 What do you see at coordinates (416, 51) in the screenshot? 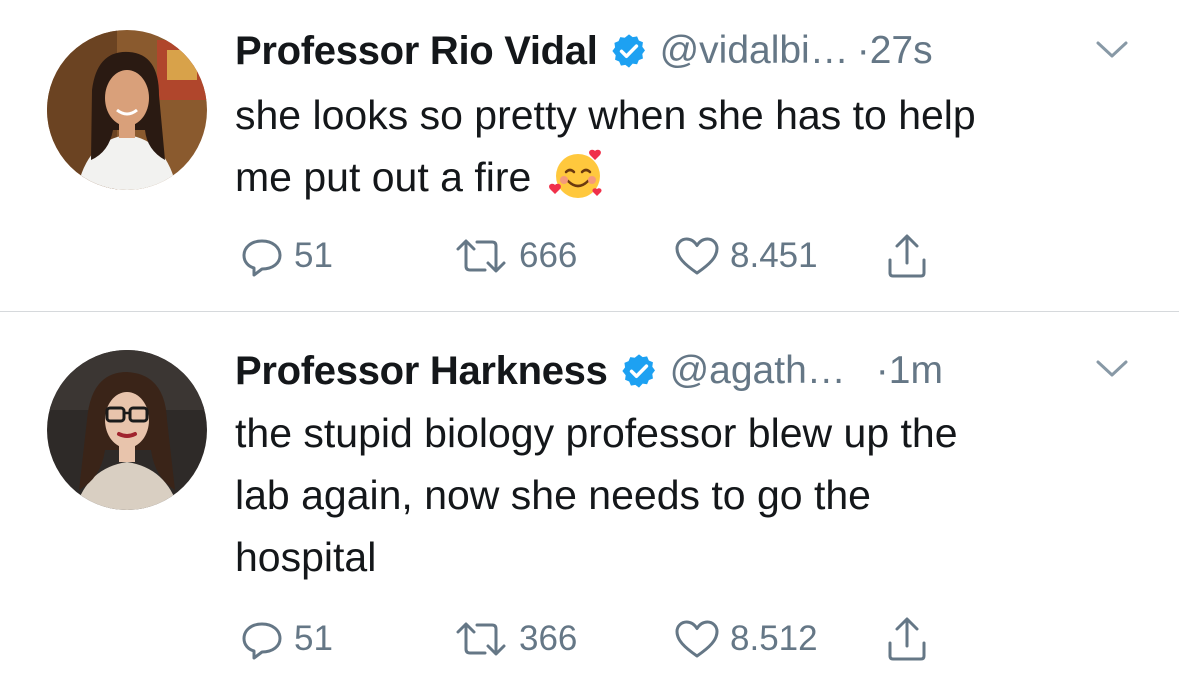
I see `author-name: Professor Rio Vidal` at bounding box center [416, 51].